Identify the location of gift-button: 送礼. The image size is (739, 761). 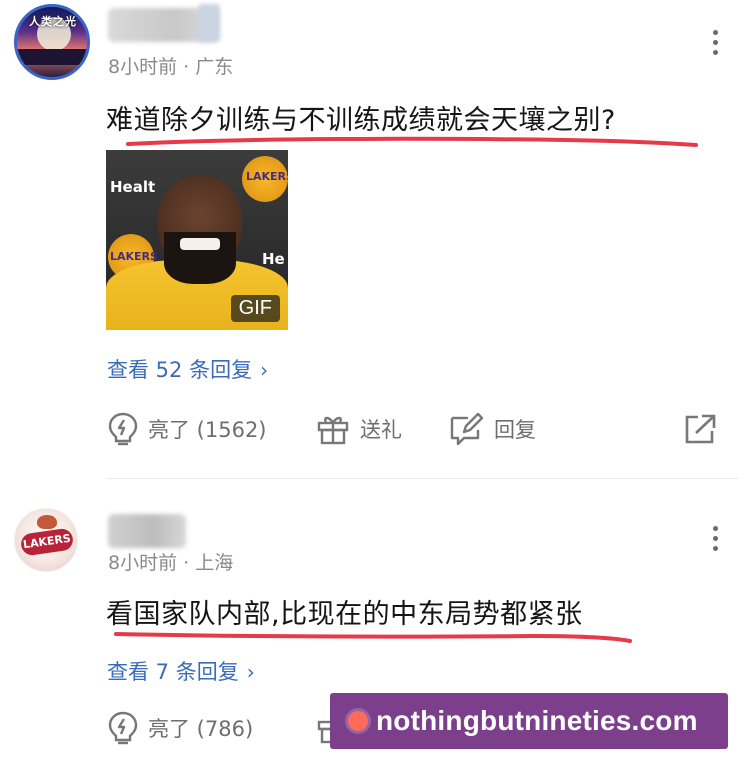
(359, 429).